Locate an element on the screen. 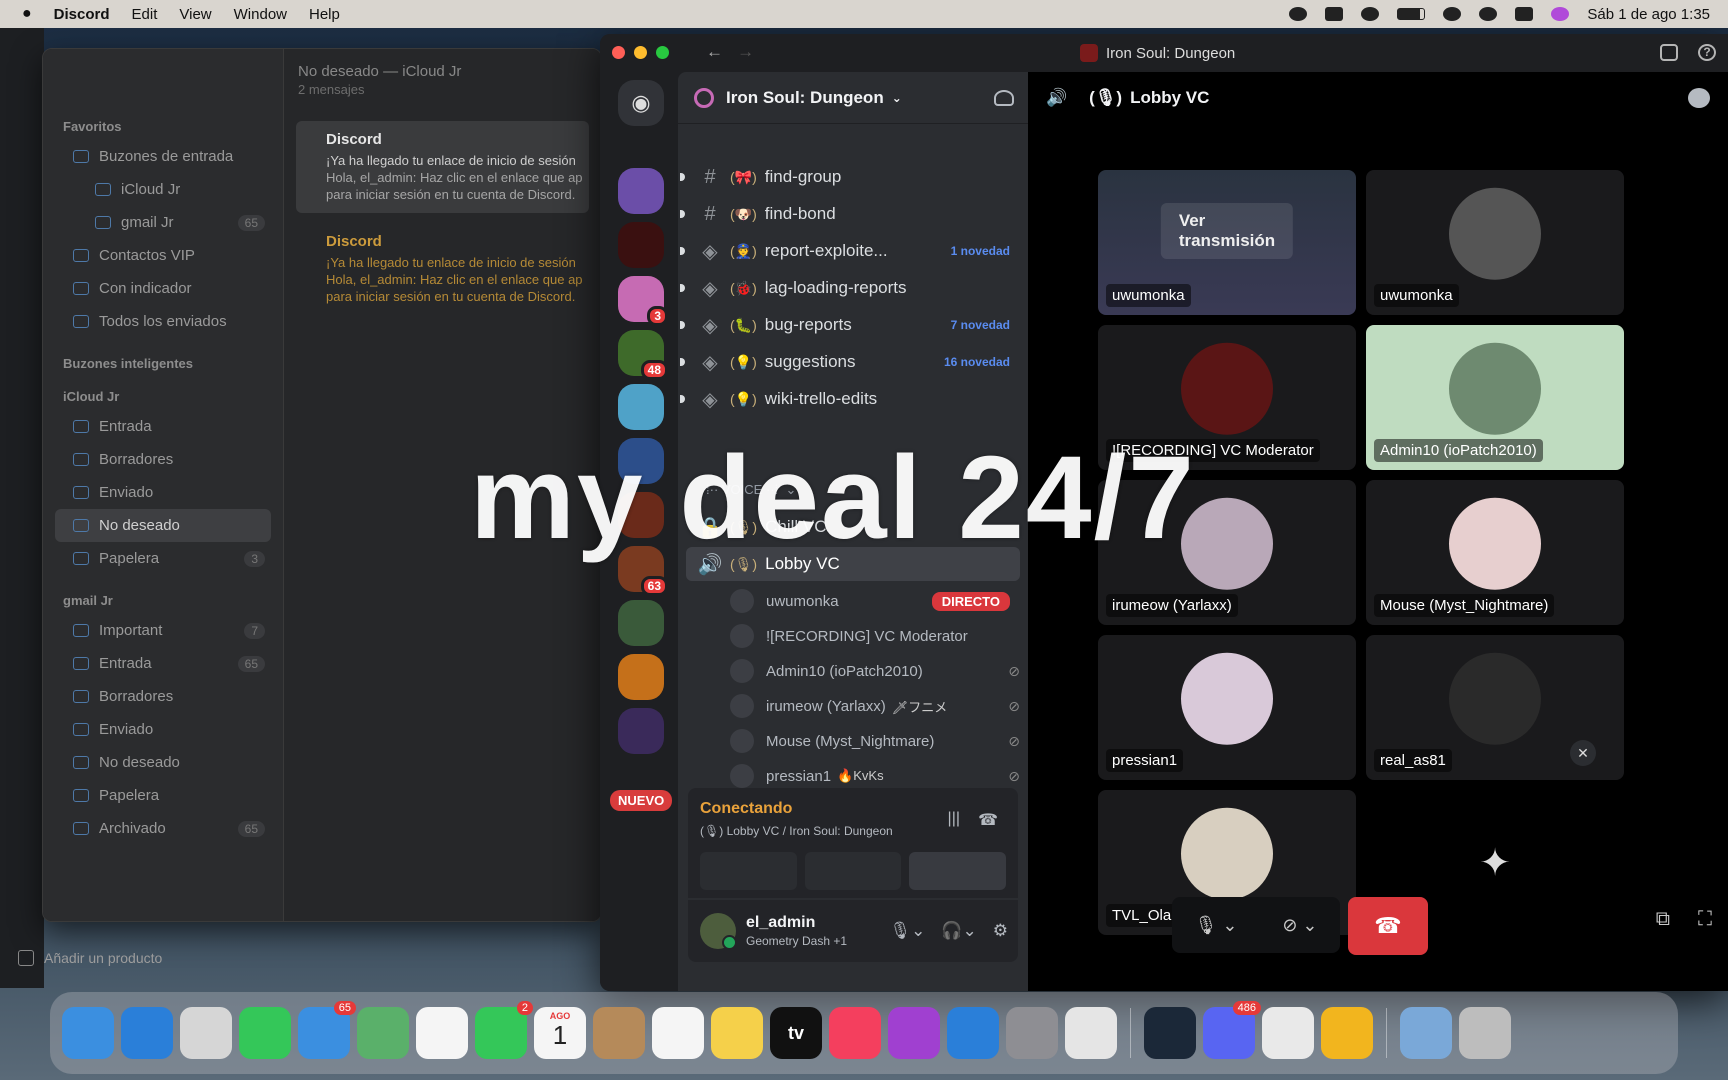 This screenshot has height=1080, width=1728. voice-user: Mouse (Myst_Nightmare) ⊘ is located at coordinates (875, 741).